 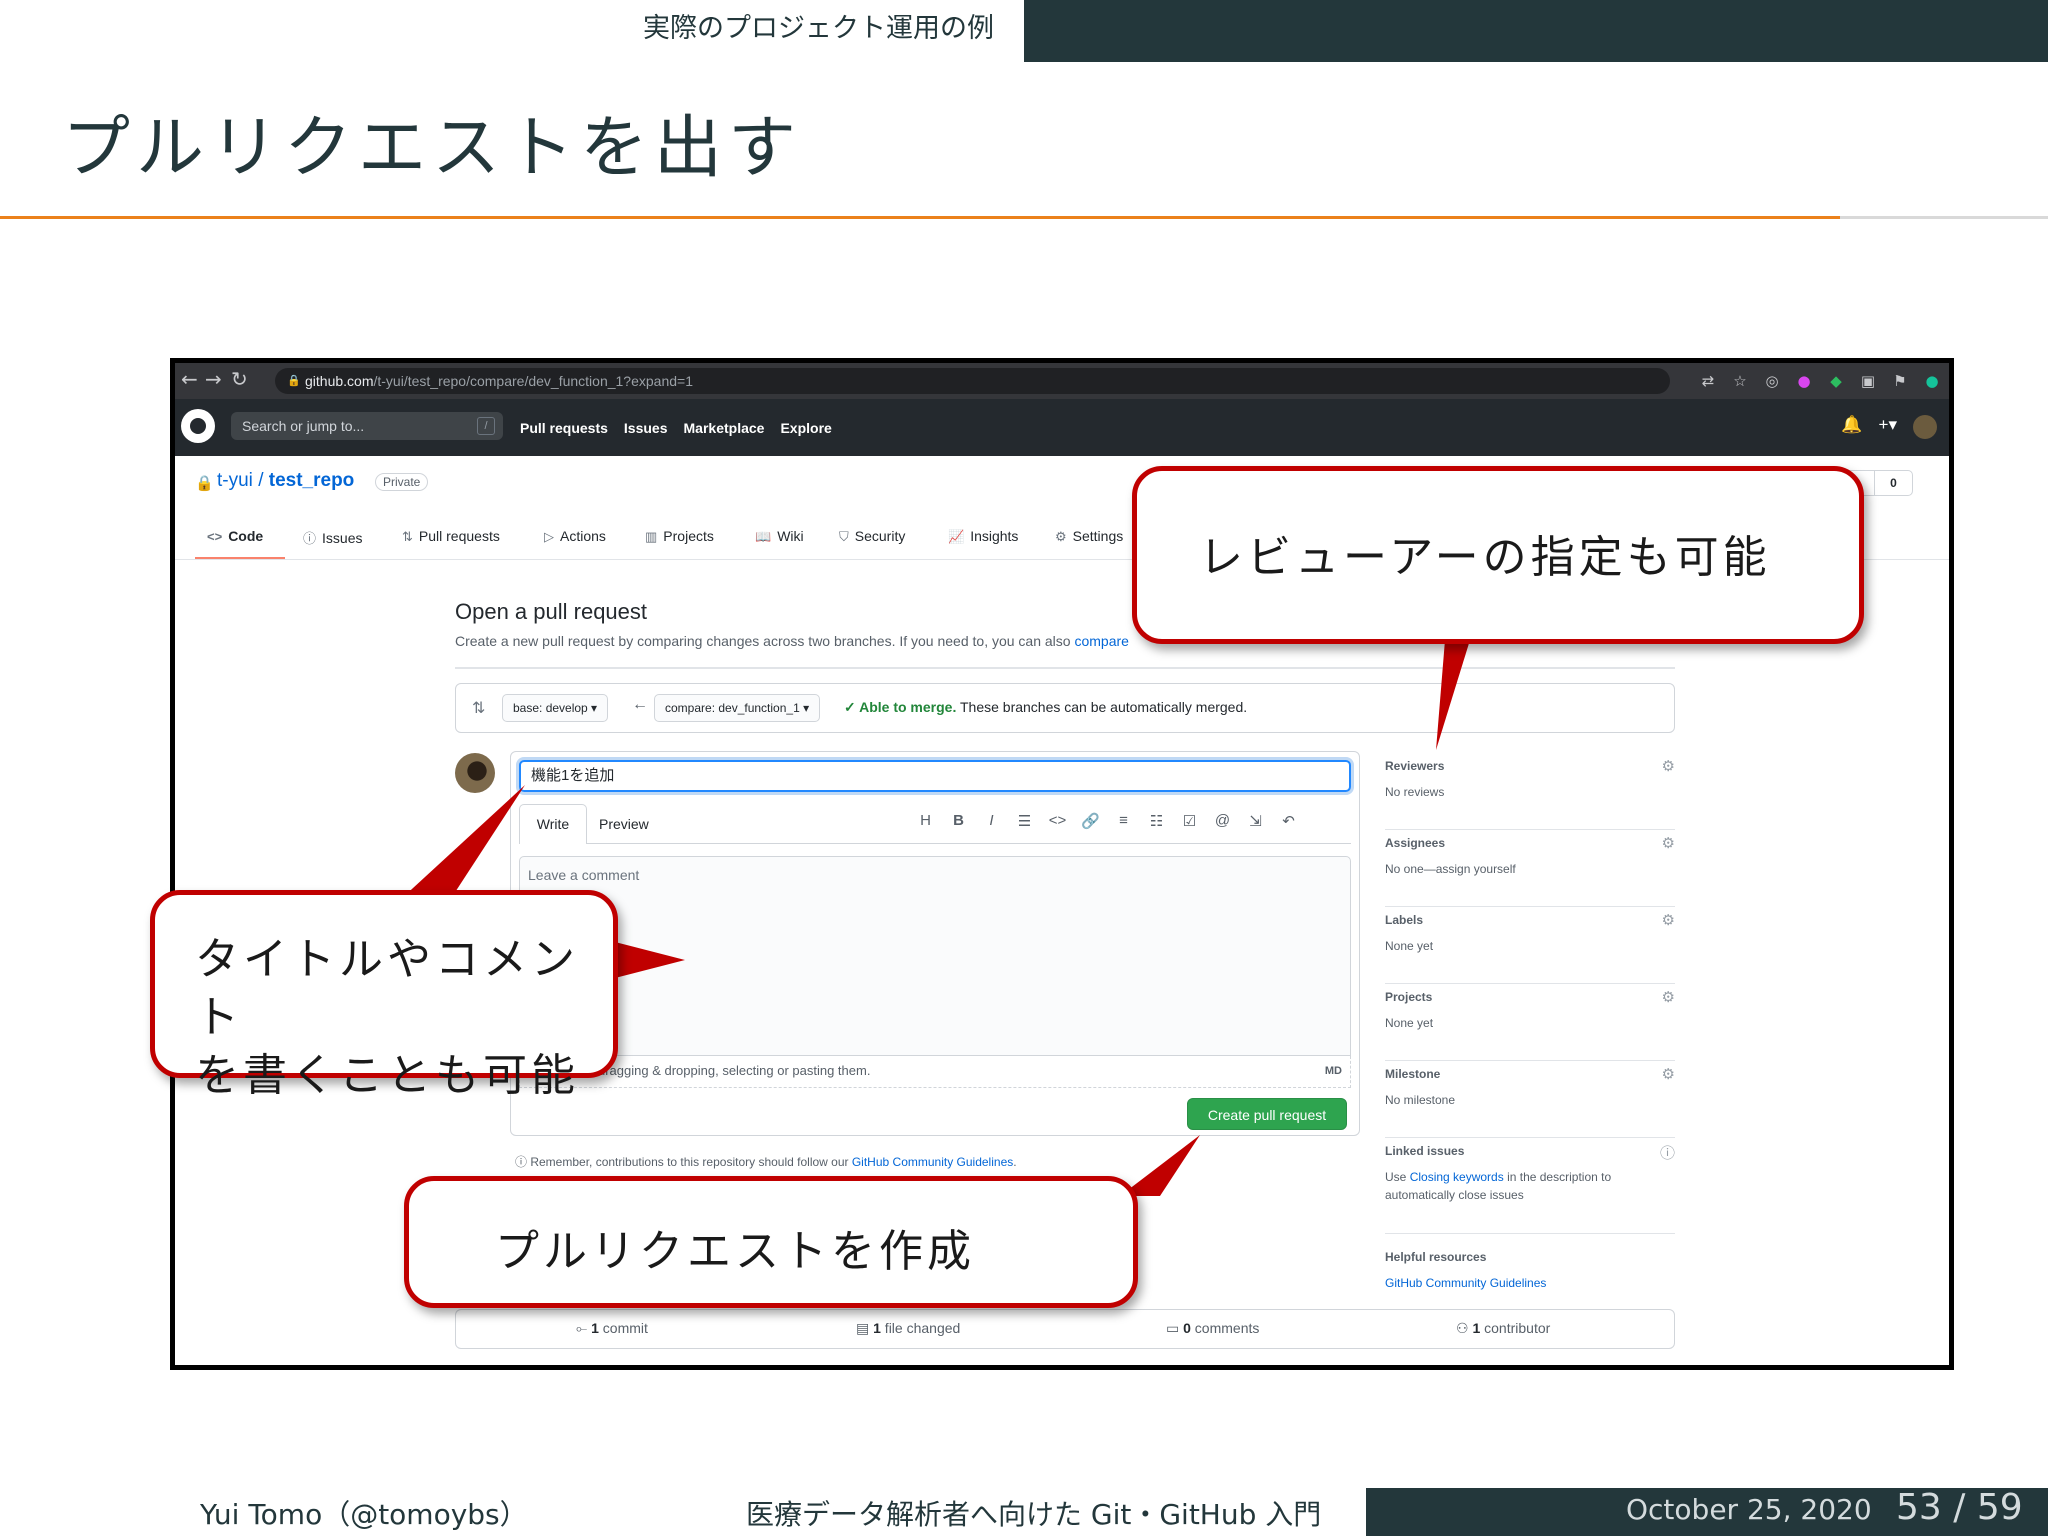 What do you see at coordinates (1453, 695) in the screenshot?
I see `reviewer-tail` at bounding box center [1453, 695].